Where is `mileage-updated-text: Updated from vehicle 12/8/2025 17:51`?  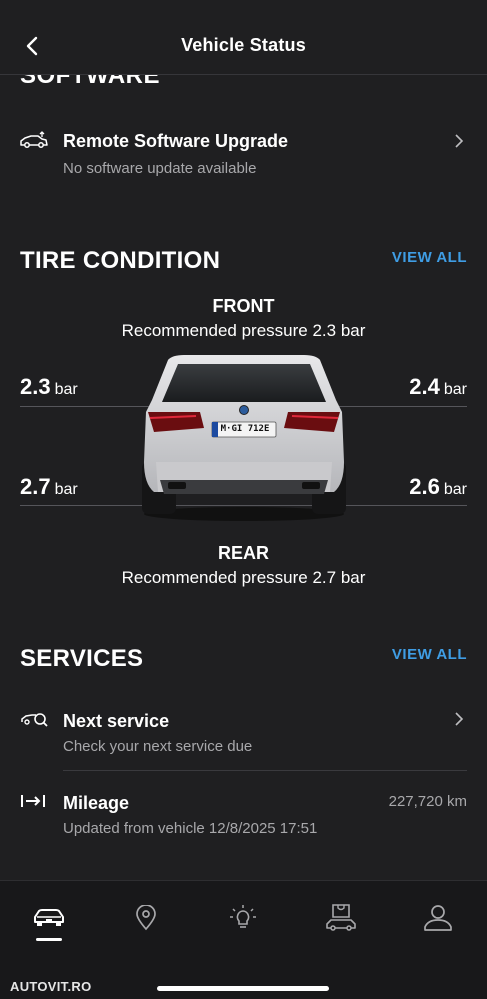 mileage-updated-text: Updated from vehicle 12/8/2025 17:51 is located at coordinates (190, 828).